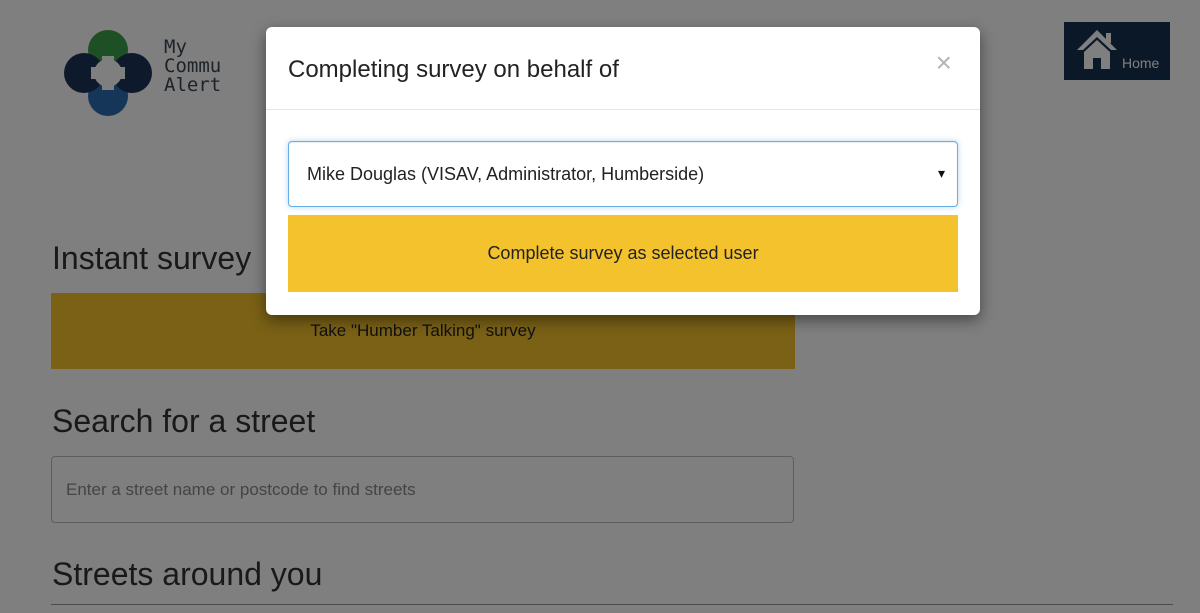 Image resolution: width=1200 pixels, height=613 pixels. Describe the element at coordinates (623, 68) in the screenshot. I see `modal-header: Completing survey on behalf of ×` at that location.